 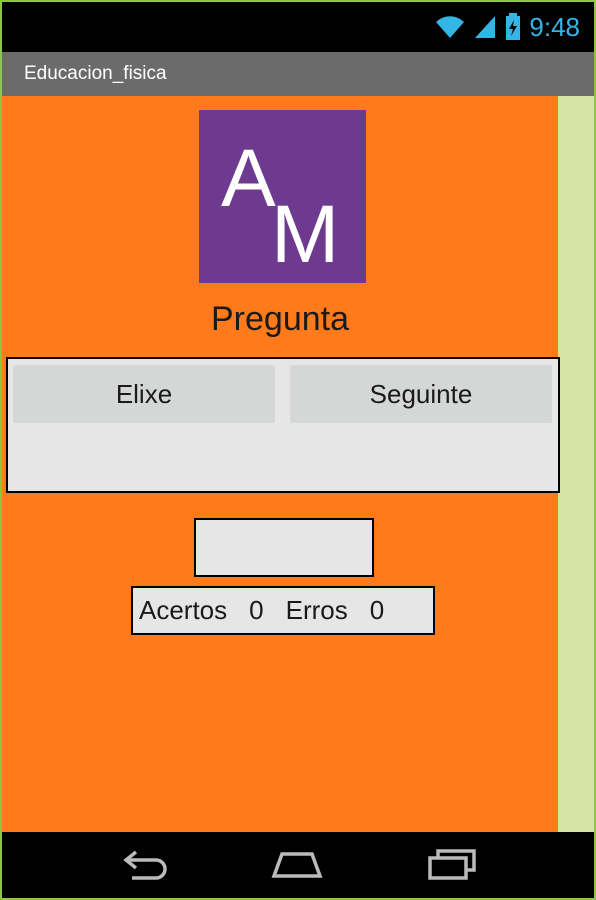 I want to click on next-button: Seguinte, so click(x=421, y=394).